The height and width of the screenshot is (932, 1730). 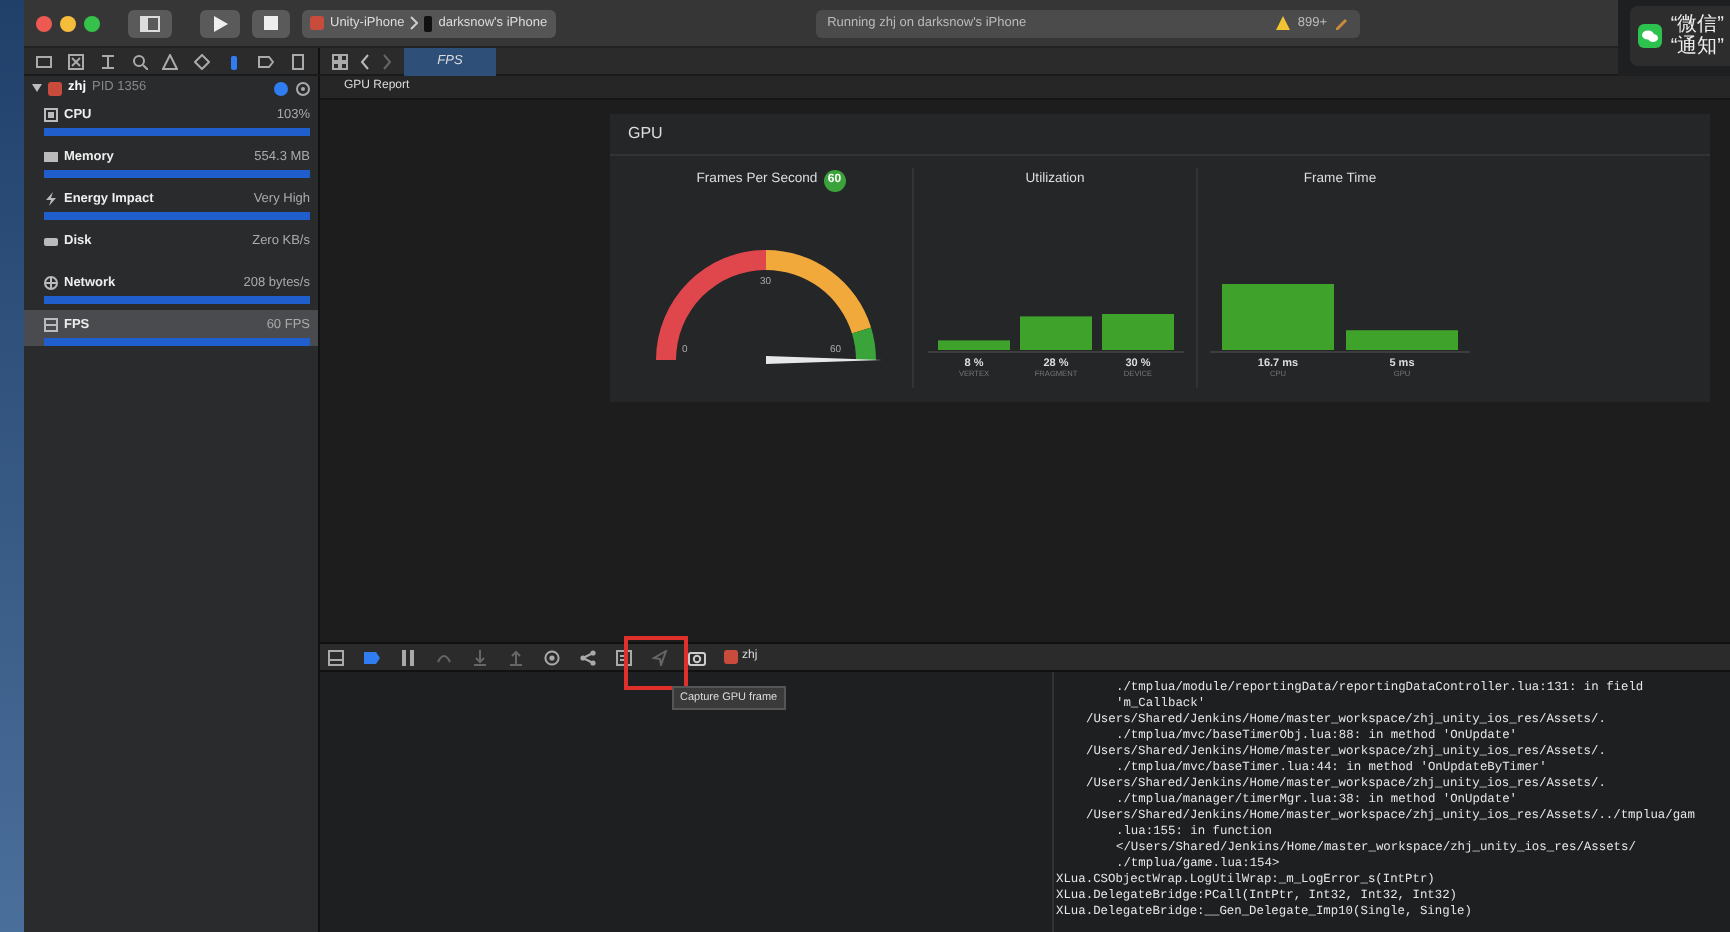 What do you see at coordinates (697, 657) in the screenshot?
I see `camera-icon` at bounding box center [697, 657].